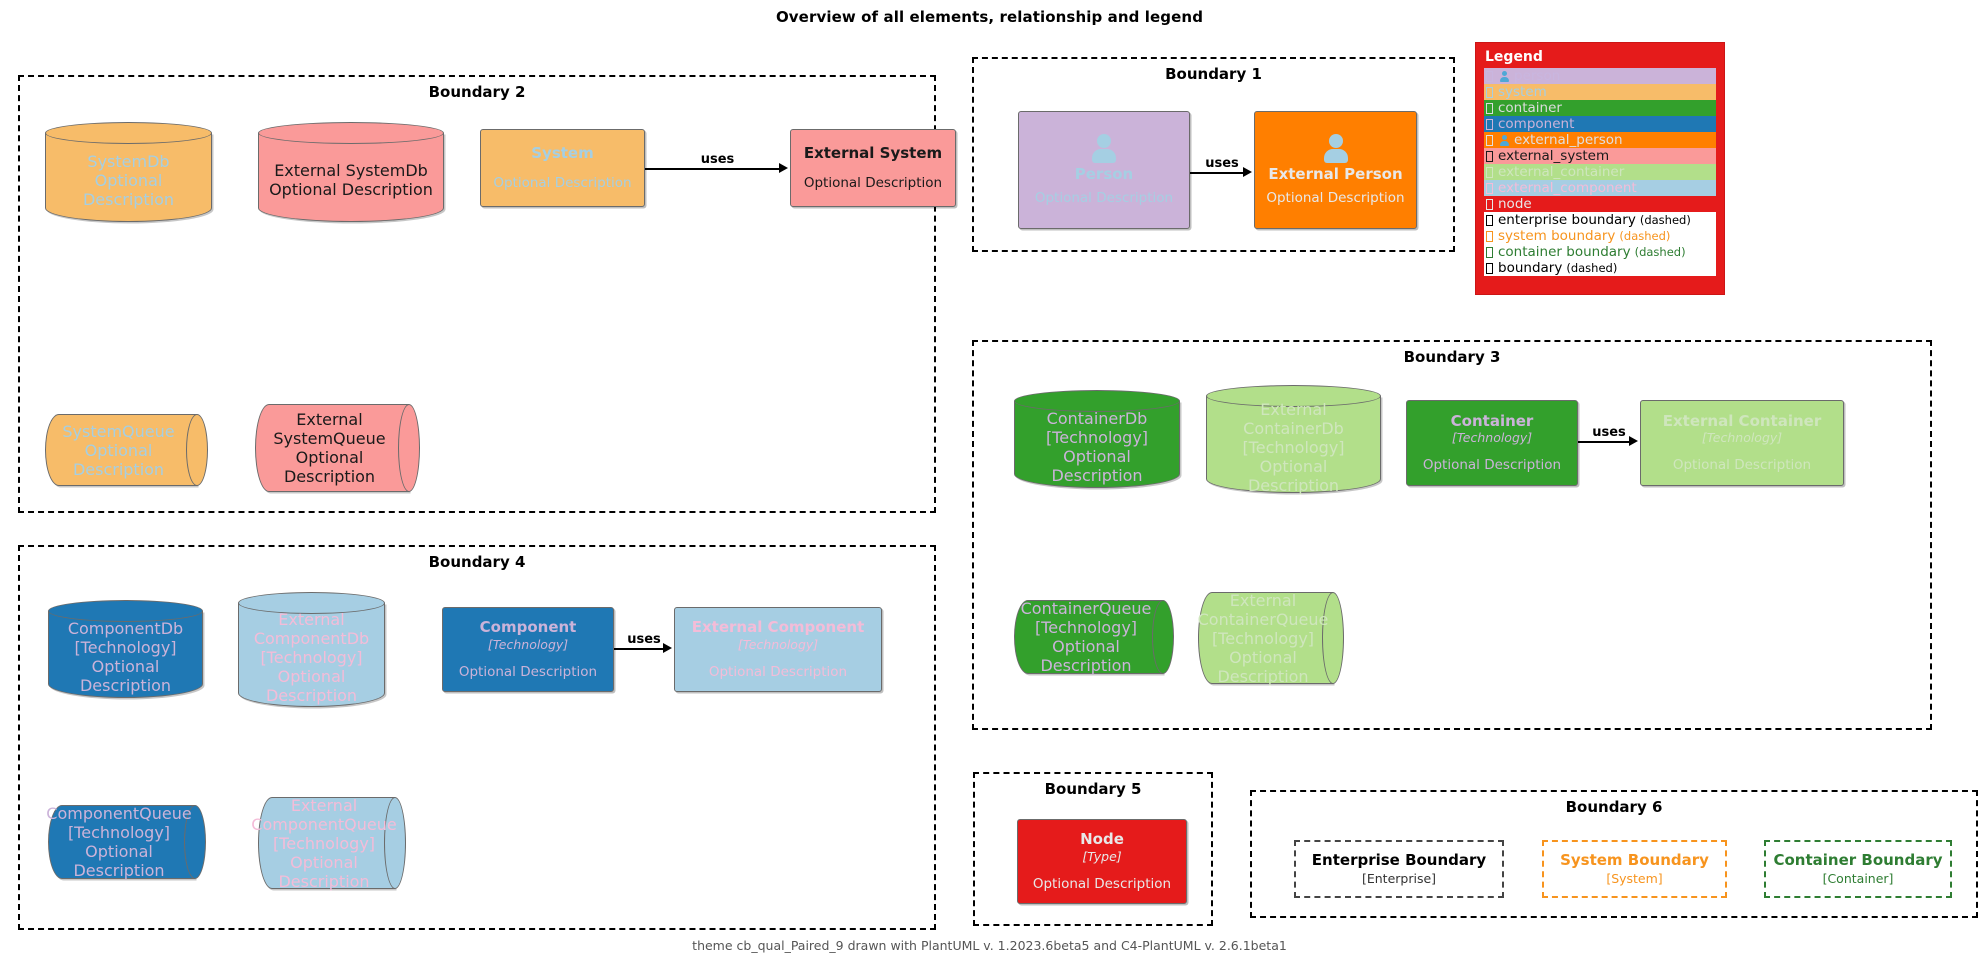 The width and height of the screenshot is (1979, 959). Describe the element at coordinates (128, 161) in the screenshot. I see `element-name: SystemDb` at that location.